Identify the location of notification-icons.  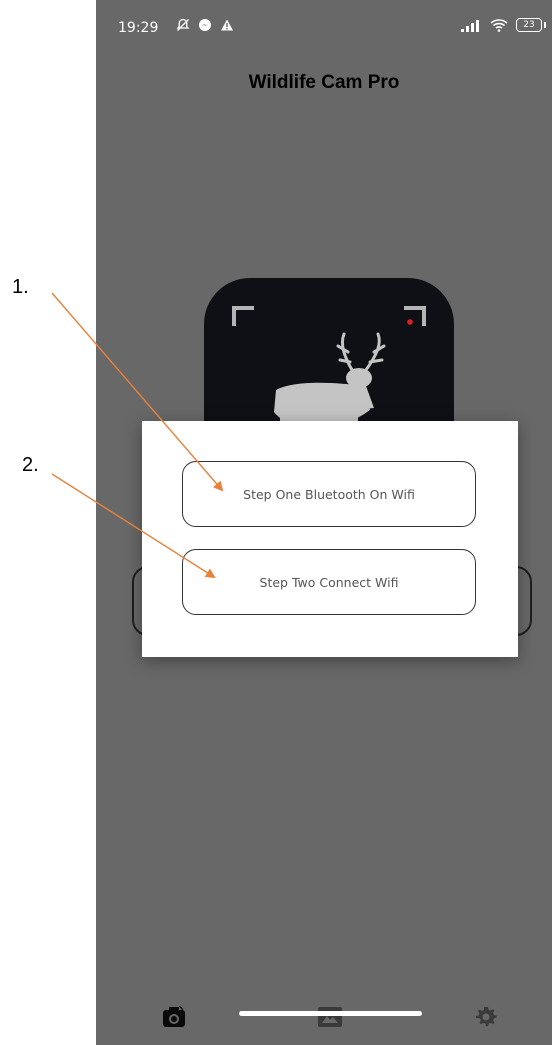
(205, 25).